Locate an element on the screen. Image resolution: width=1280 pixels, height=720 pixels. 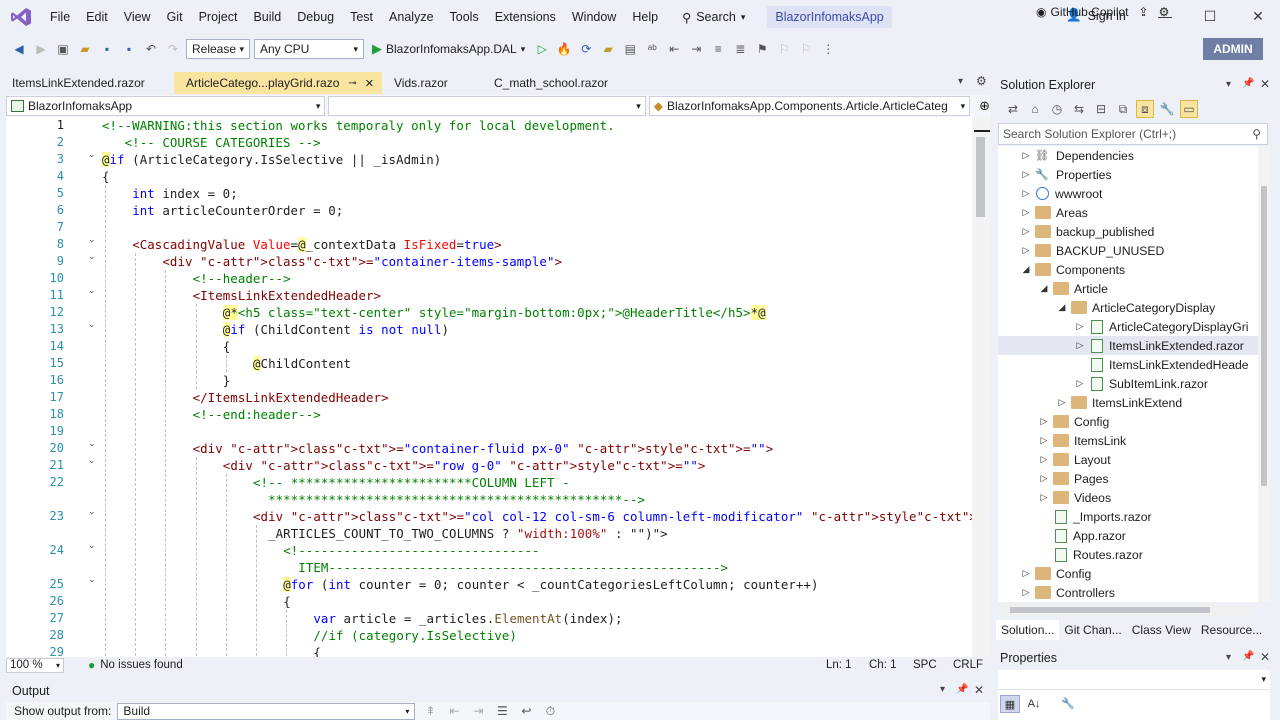
start-without-debugging-icon: ▷ is located at coordinates (542, 49).